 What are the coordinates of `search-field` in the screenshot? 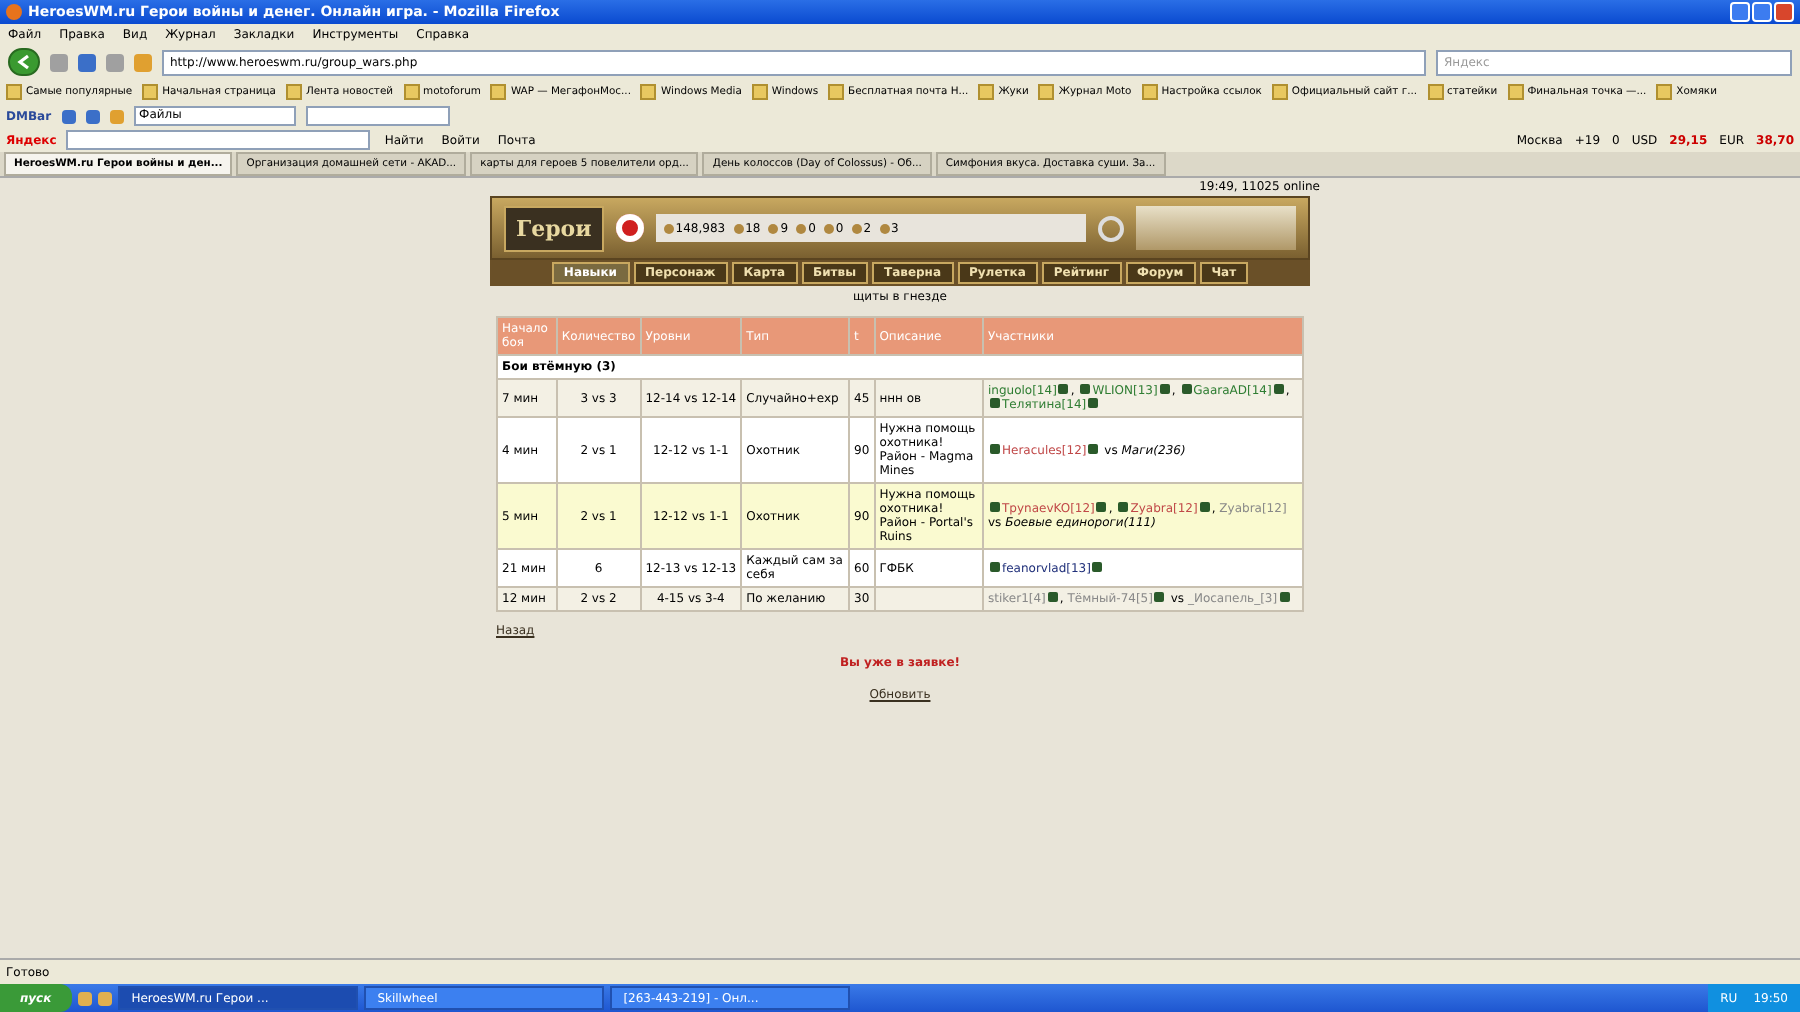 It's located at (218, 140).